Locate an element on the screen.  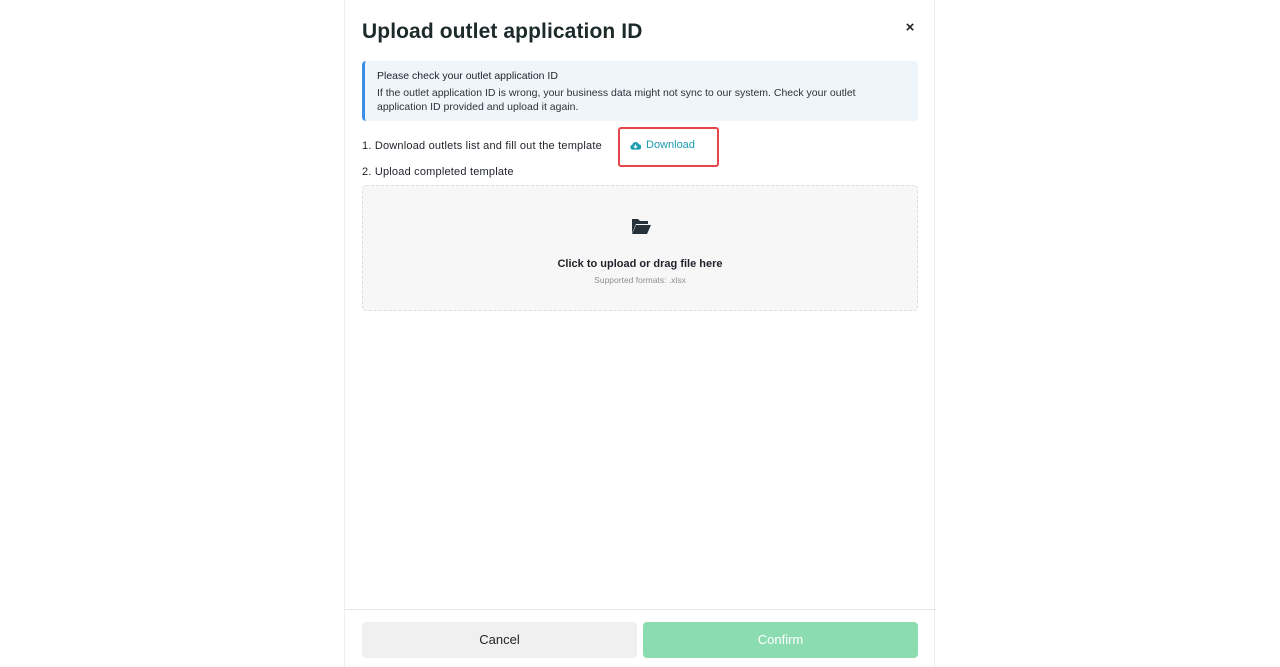
download-label: Download is located at coordinates (670, 145).